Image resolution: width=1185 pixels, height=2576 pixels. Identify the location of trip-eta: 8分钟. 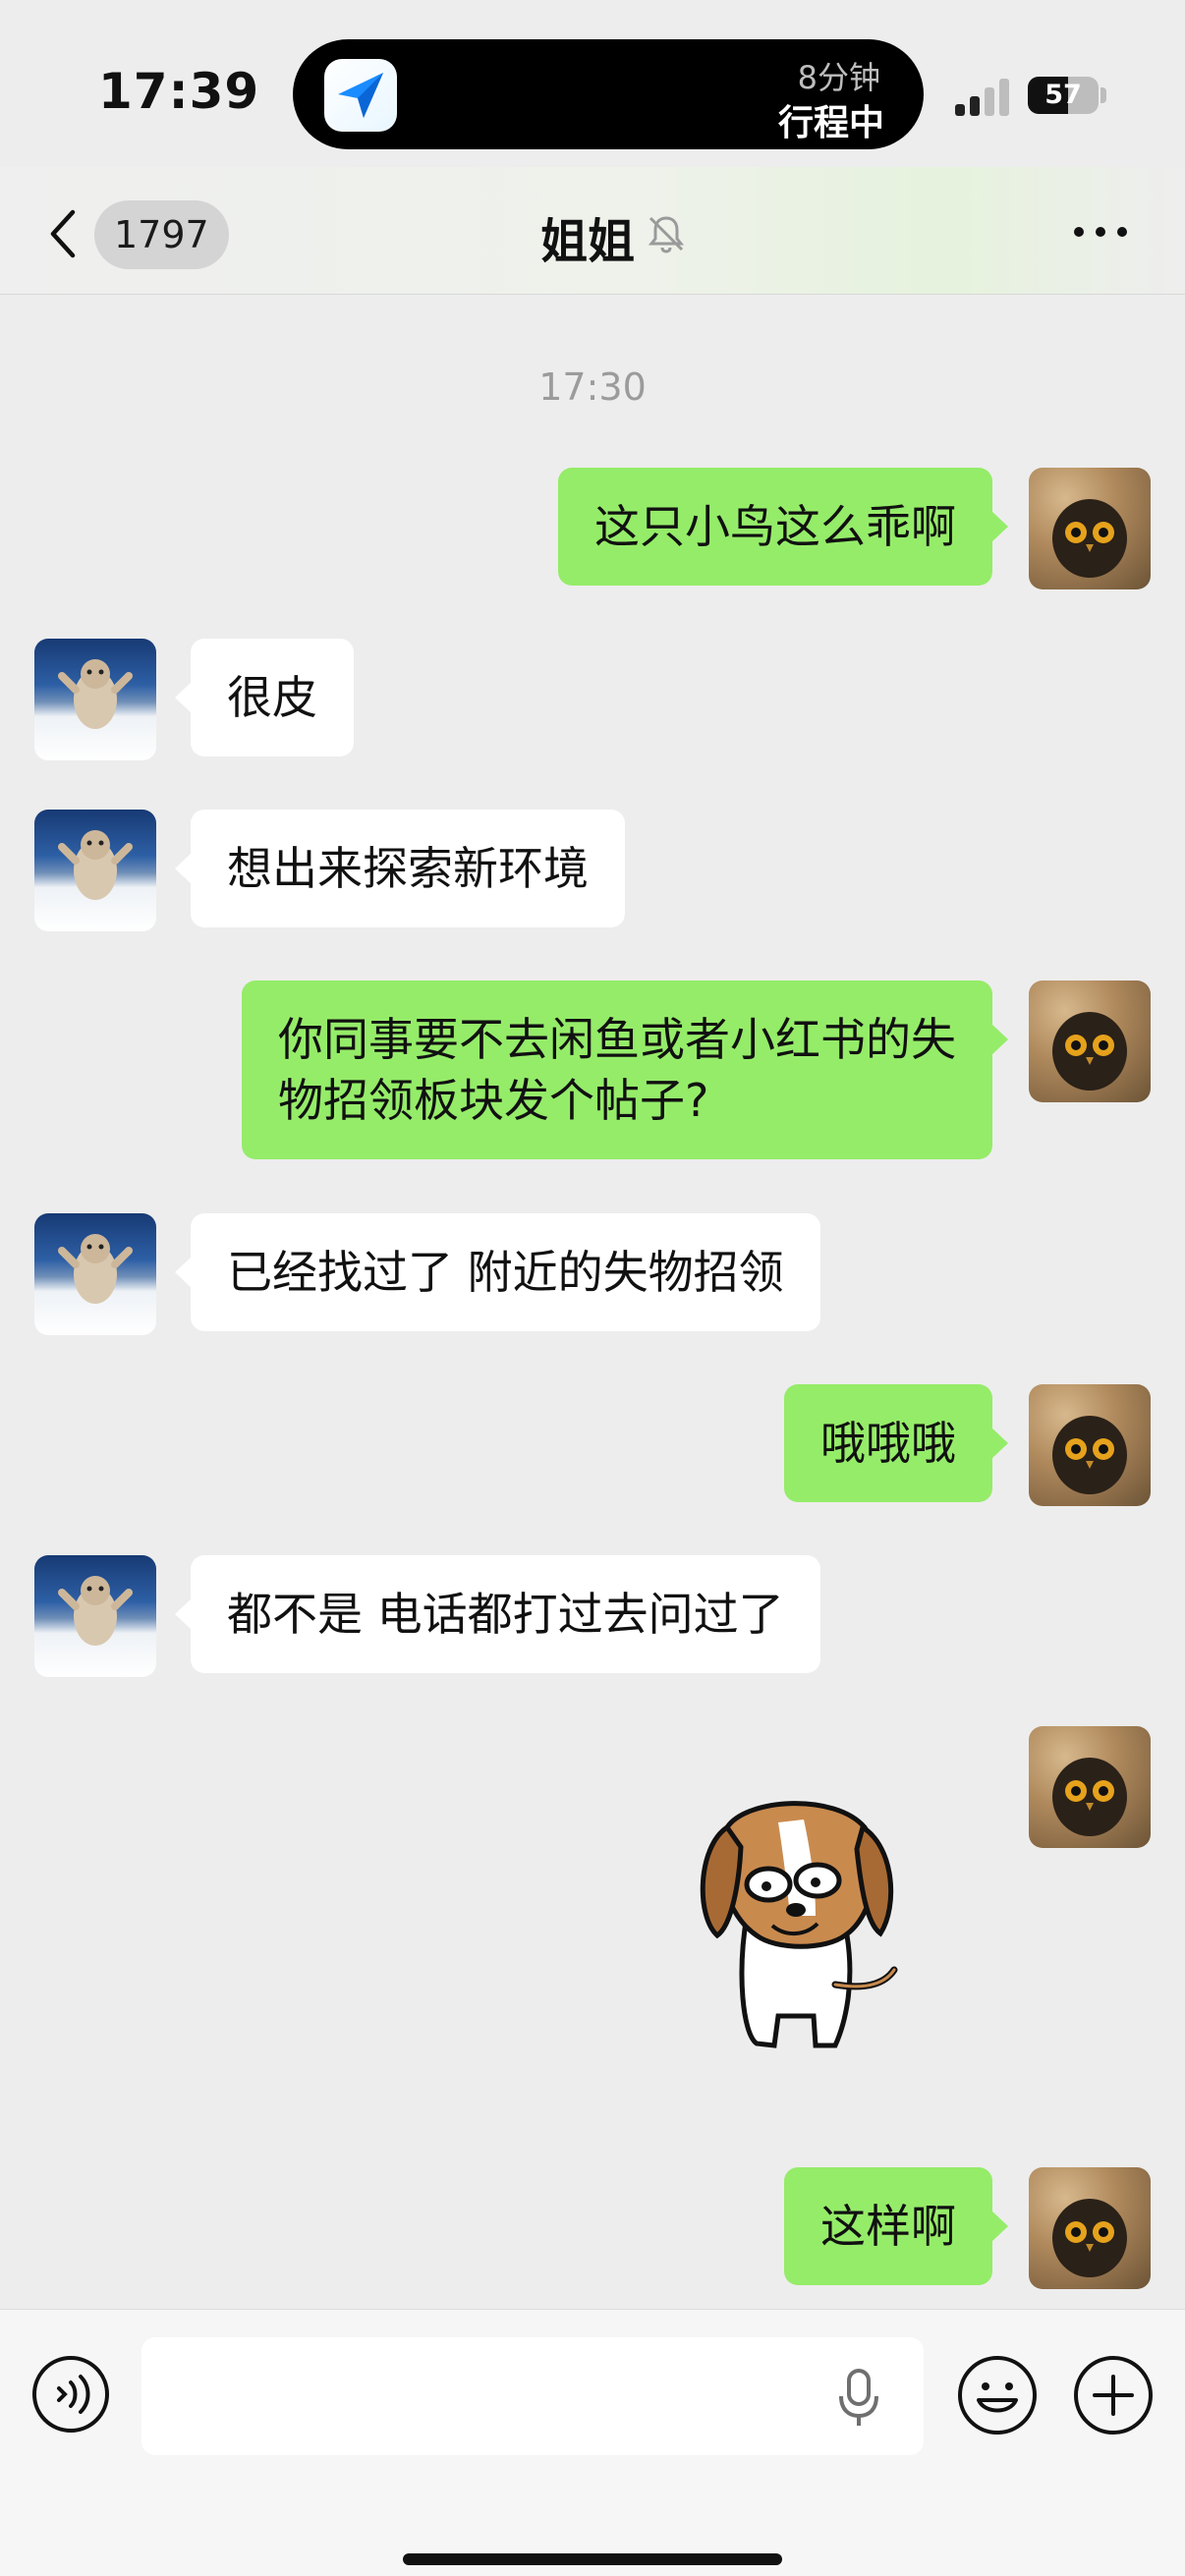
(839, 77).